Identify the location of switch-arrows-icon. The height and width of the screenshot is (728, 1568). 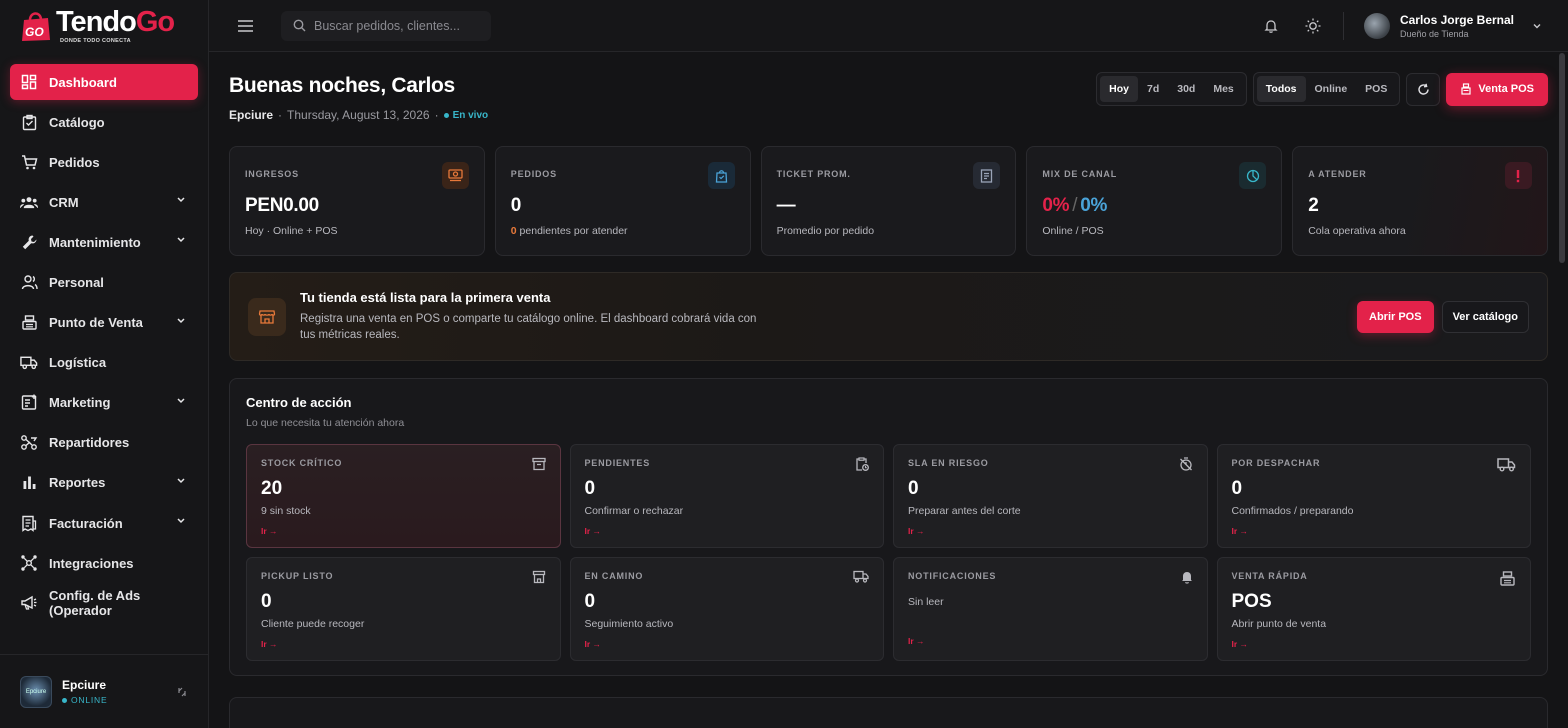
(182, 692).